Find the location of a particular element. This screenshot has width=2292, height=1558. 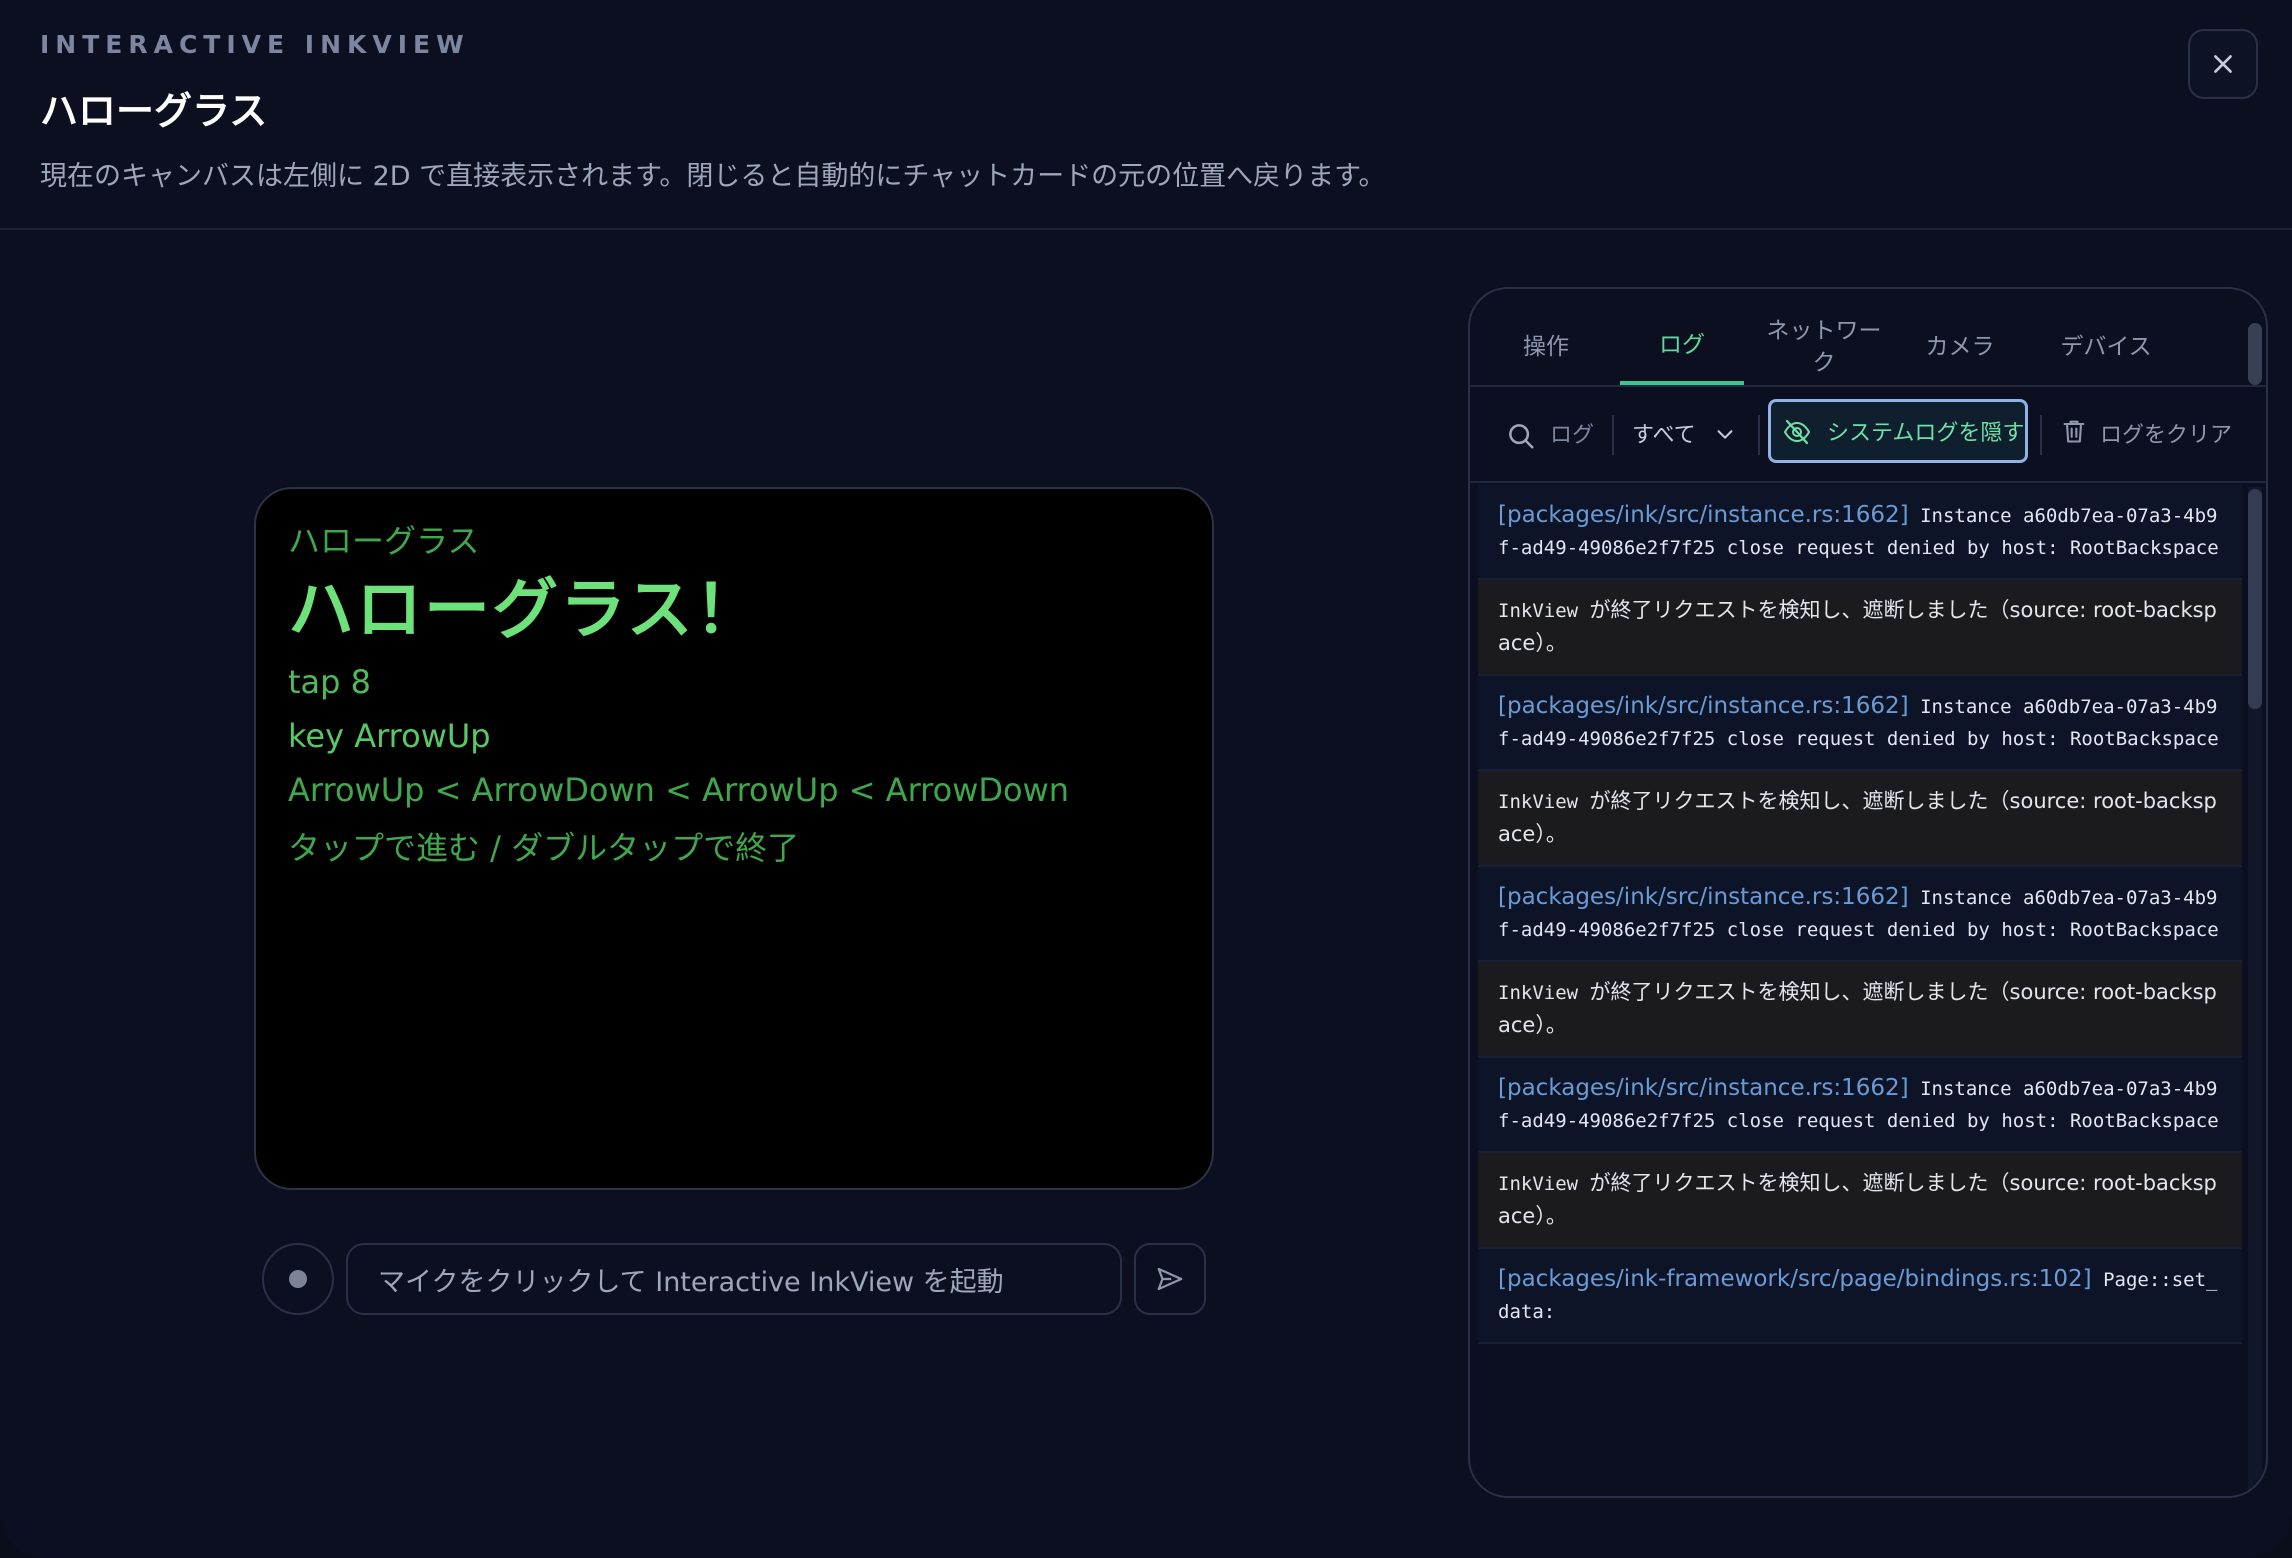

send-icon is located at coordinates (1170, 1279).